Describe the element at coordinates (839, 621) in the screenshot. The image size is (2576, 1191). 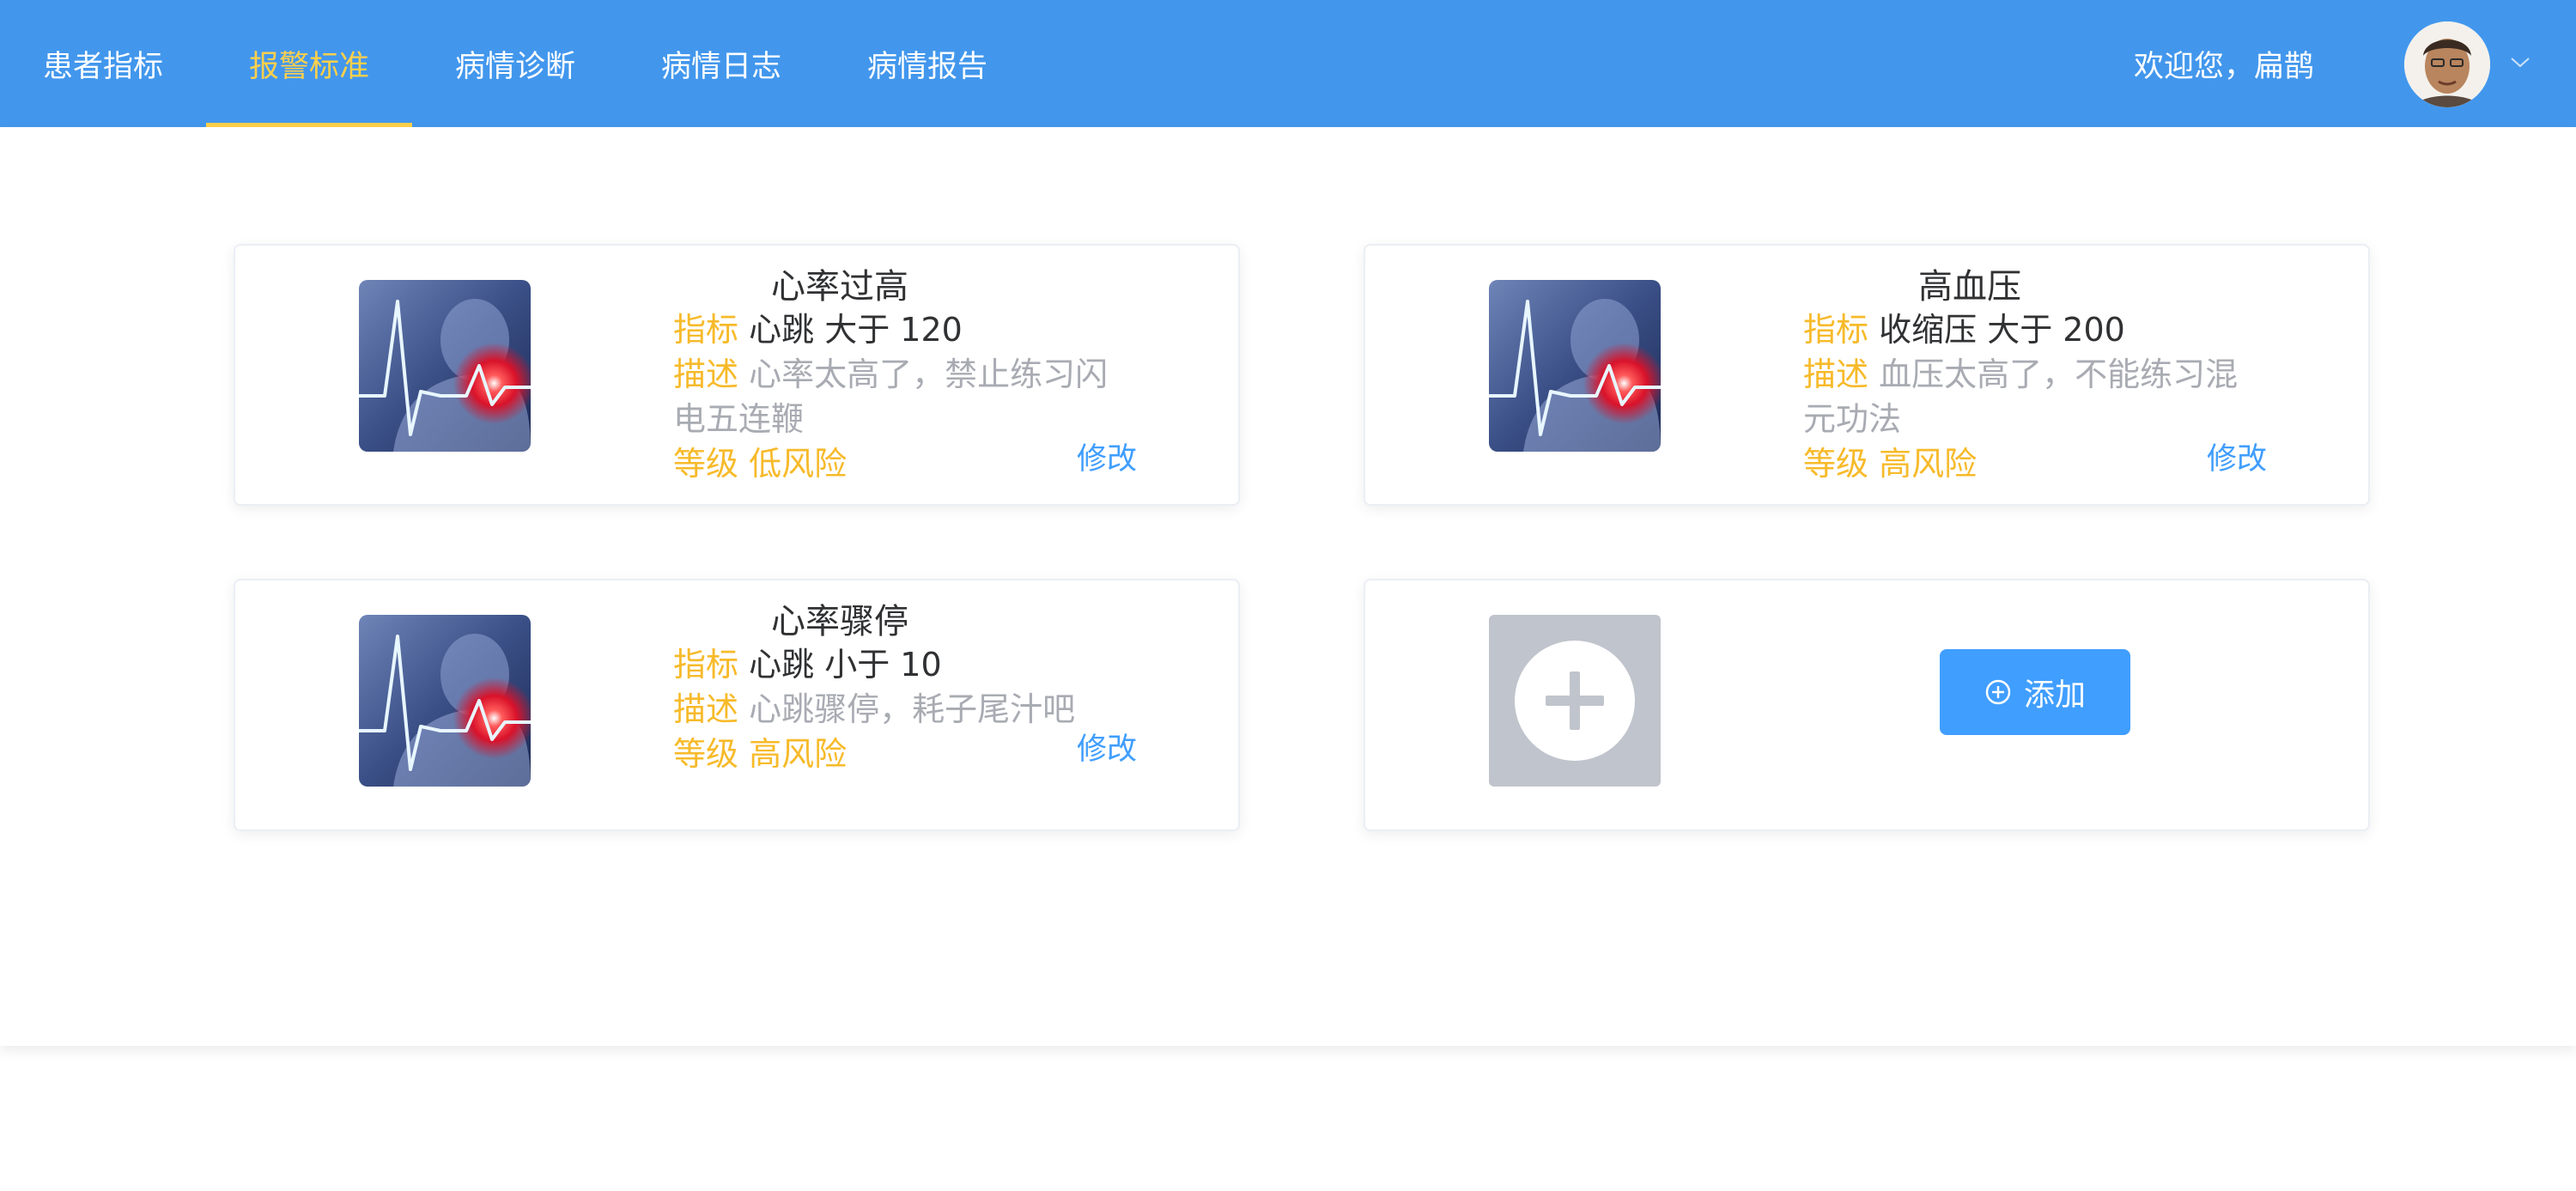
I see `card-title: 心率骤停` at that location.